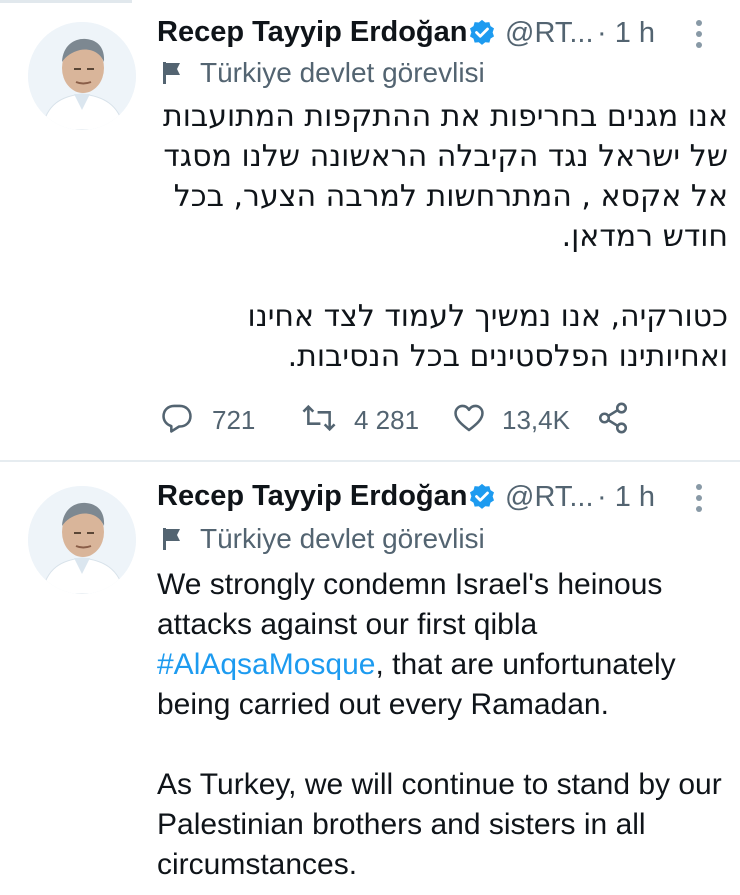 This screenshot has width=740, height=895. I want to click on hashtag-link: #AlAqsaMosque, so click(266, 664).